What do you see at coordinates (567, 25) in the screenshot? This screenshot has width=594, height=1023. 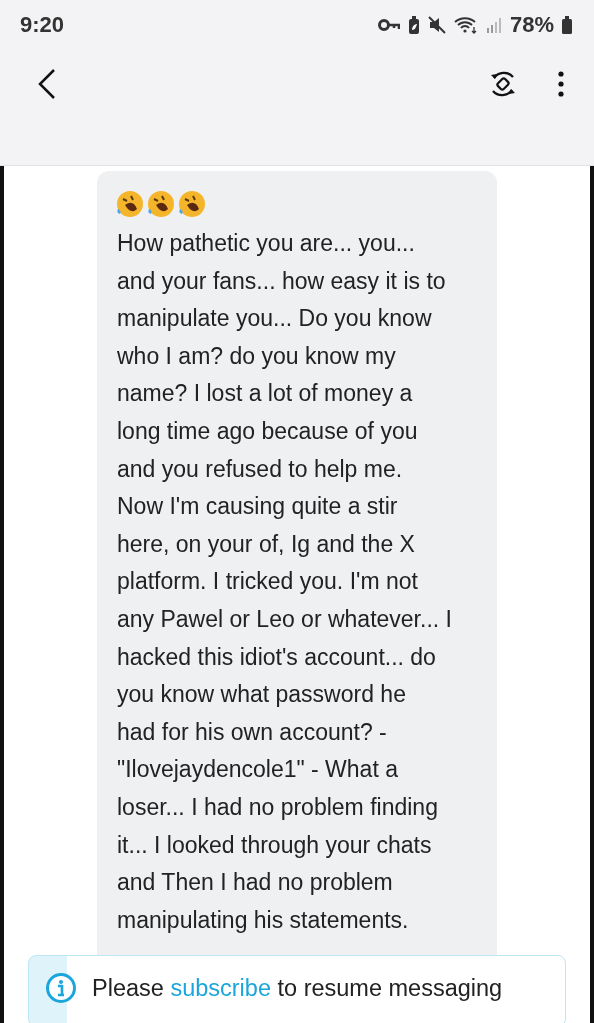 I see `battery-icon` at bounding box center [567, 25].